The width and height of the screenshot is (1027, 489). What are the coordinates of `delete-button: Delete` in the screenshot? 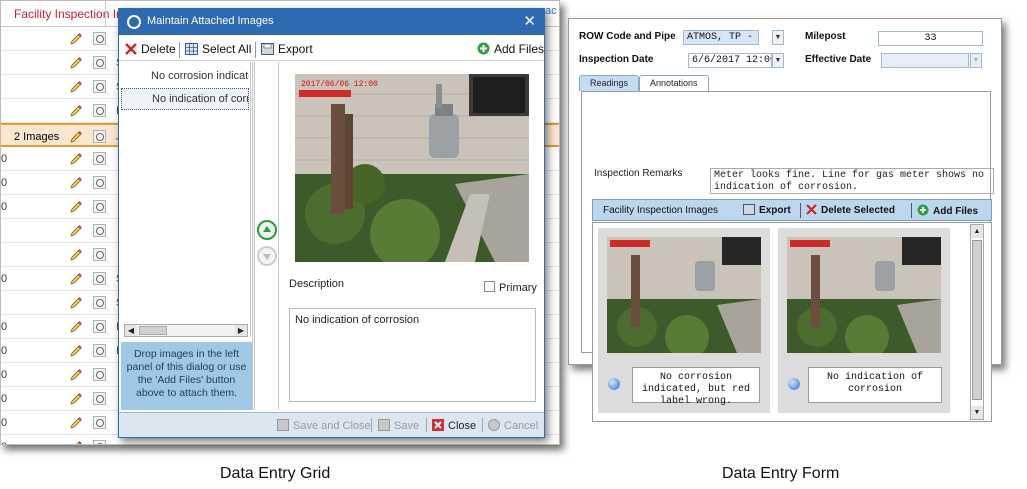 It's located at (150, 50).